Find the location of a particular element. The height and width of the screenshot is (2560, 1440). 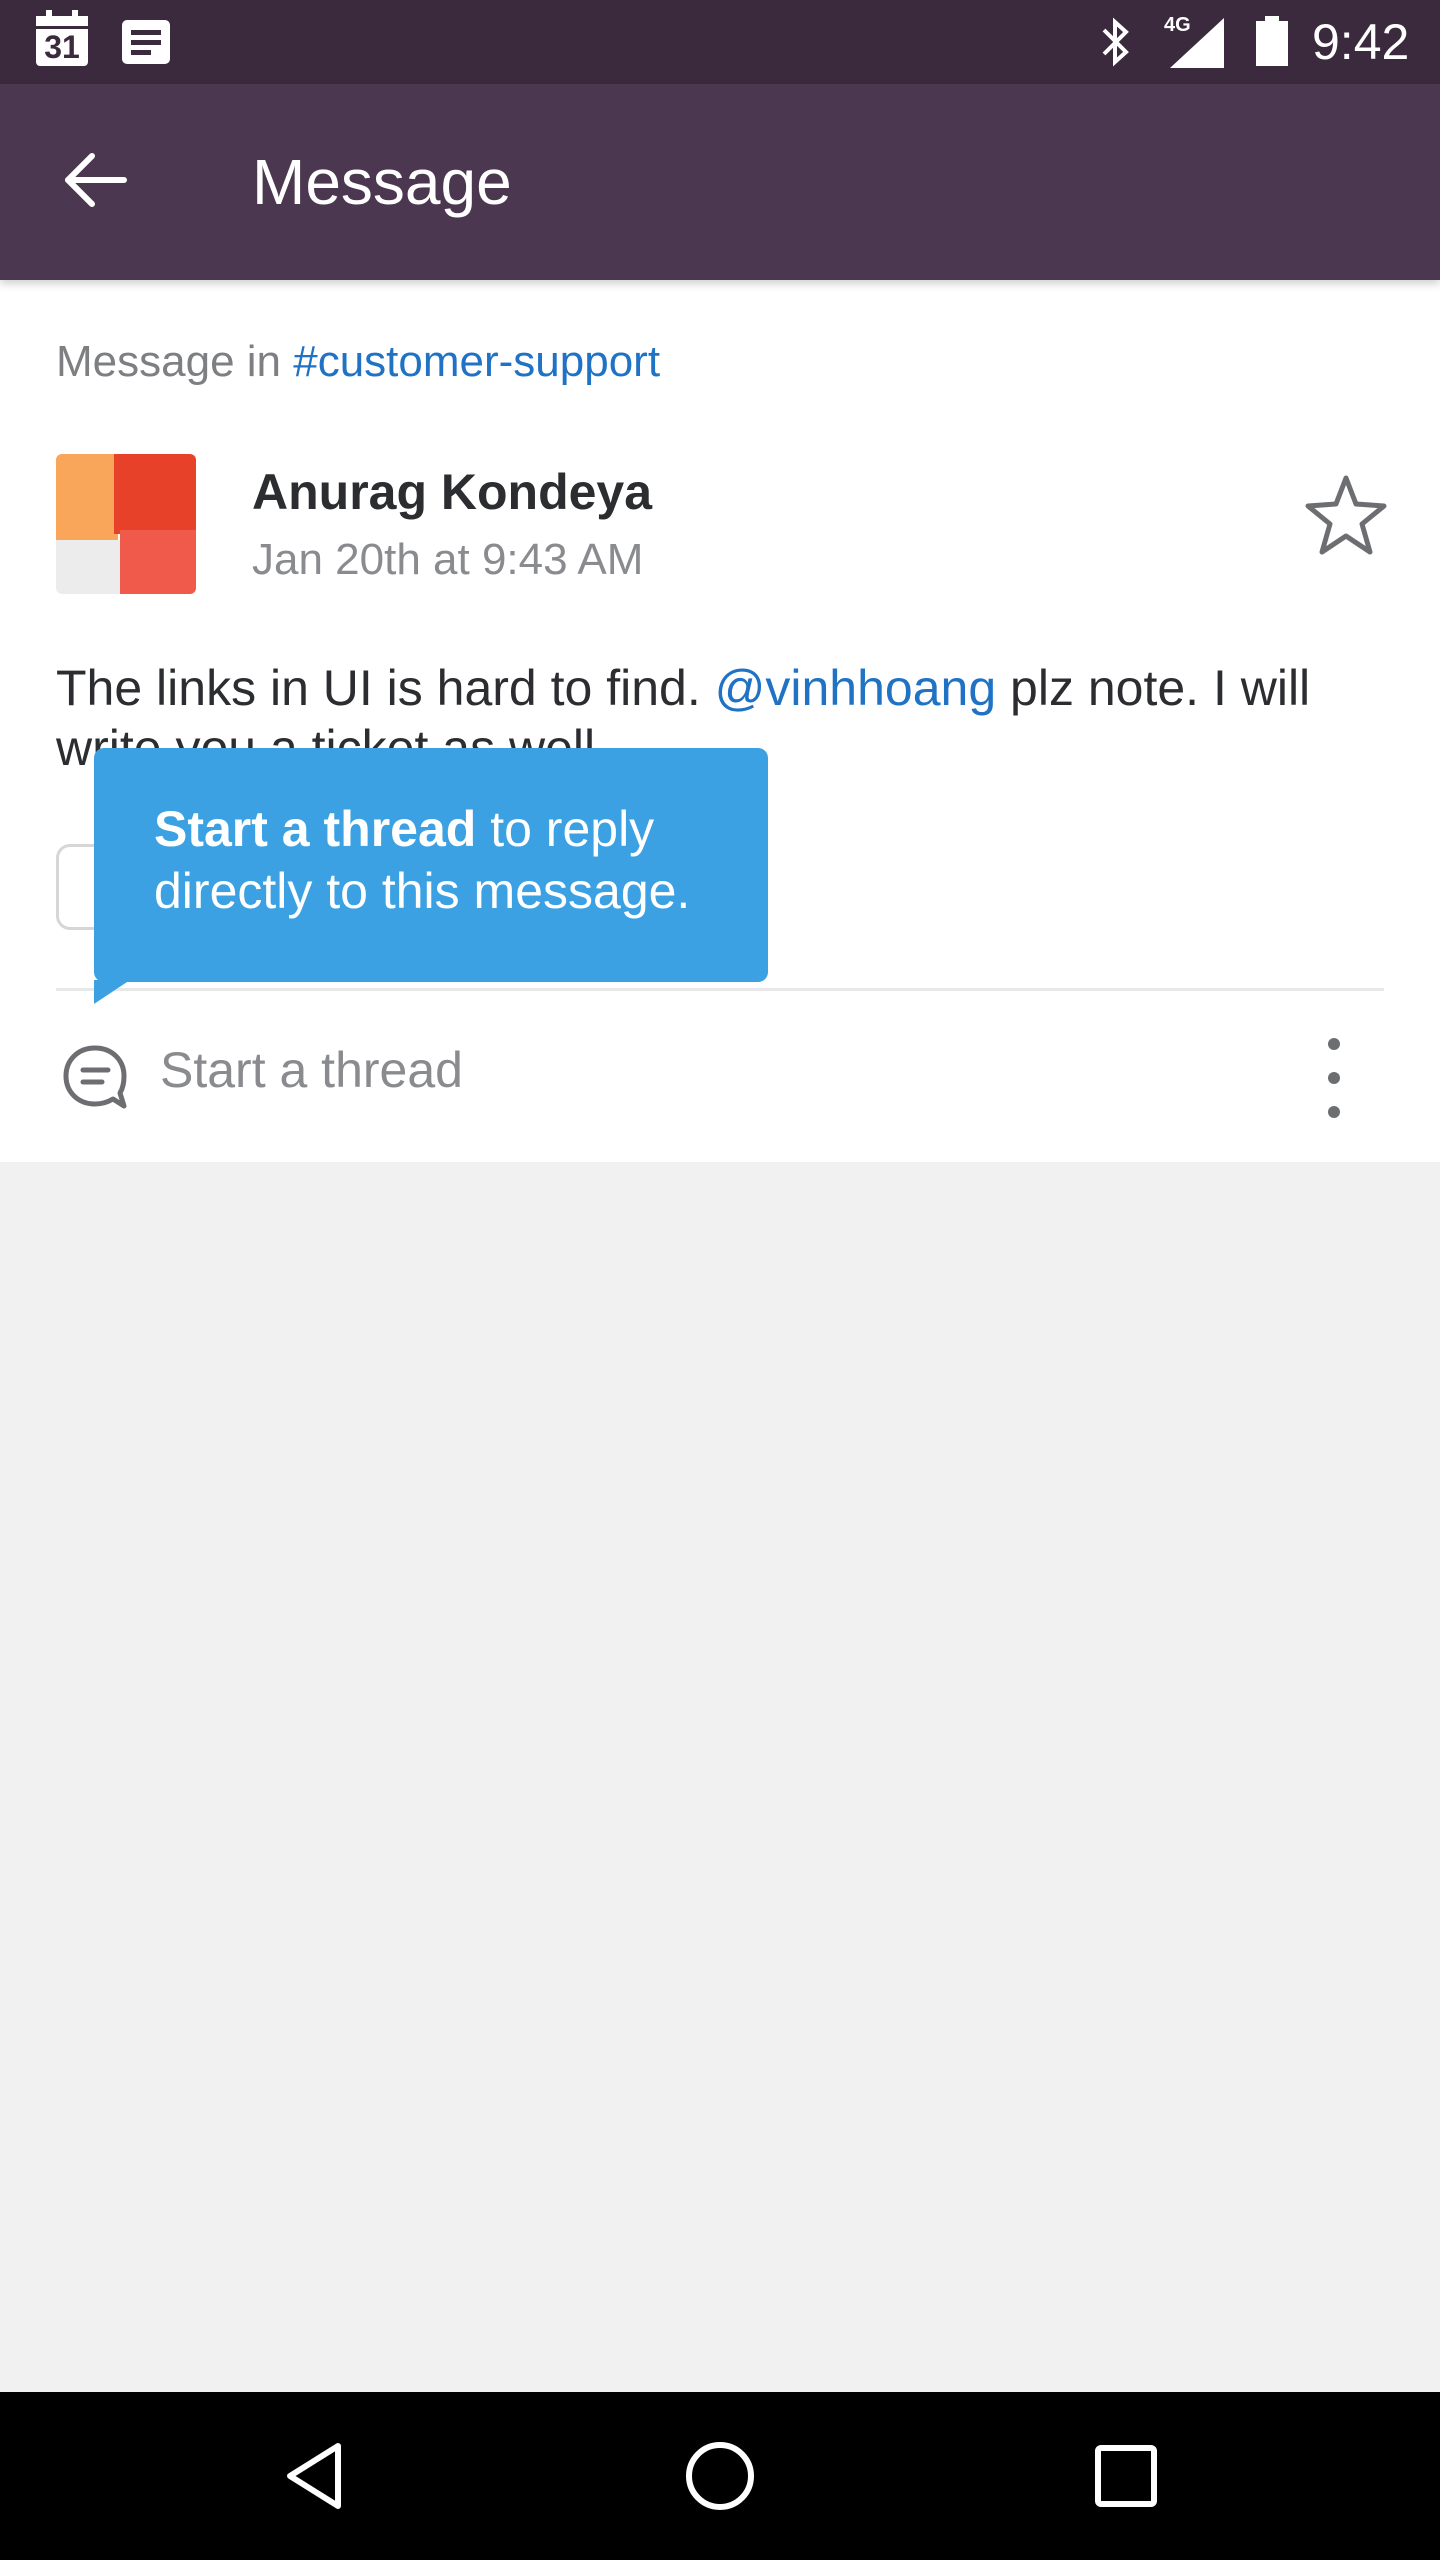

message-text-start: The links in UI is hard to find. is located at coordinates (385, 688).